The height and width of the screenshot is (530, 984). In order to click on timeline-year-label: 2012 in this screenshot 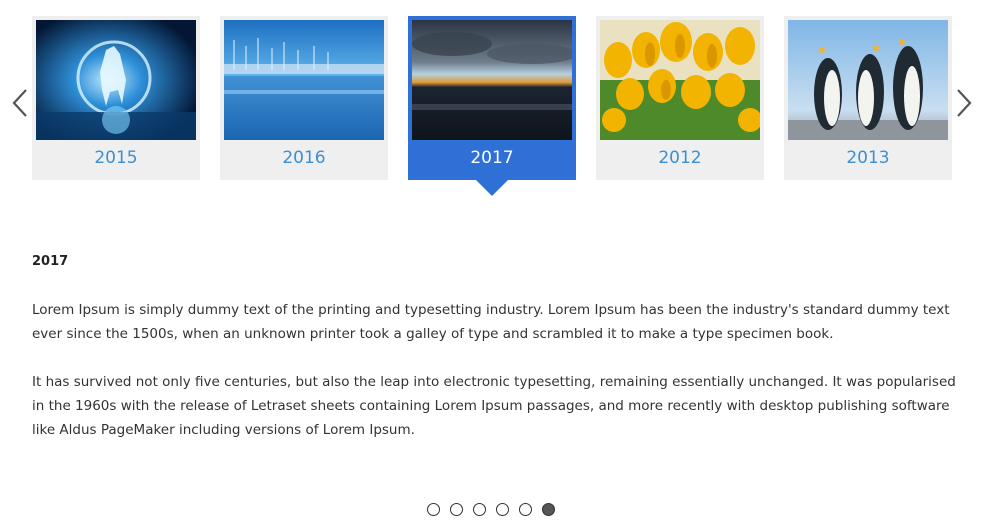, I will do `click(680, 158)`.